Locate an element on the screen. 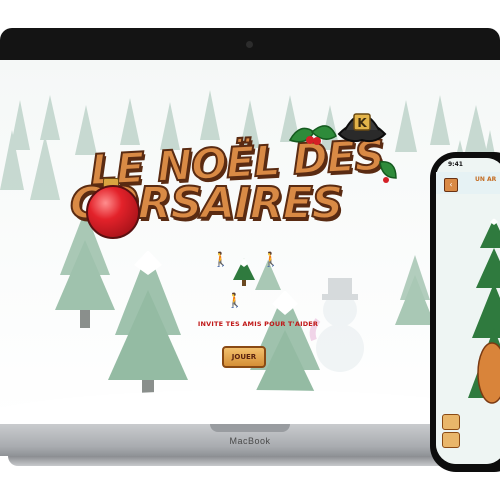 The height and width of the screenshot is (500, 500). phone-chat-button is located at coordinates (451, 440).